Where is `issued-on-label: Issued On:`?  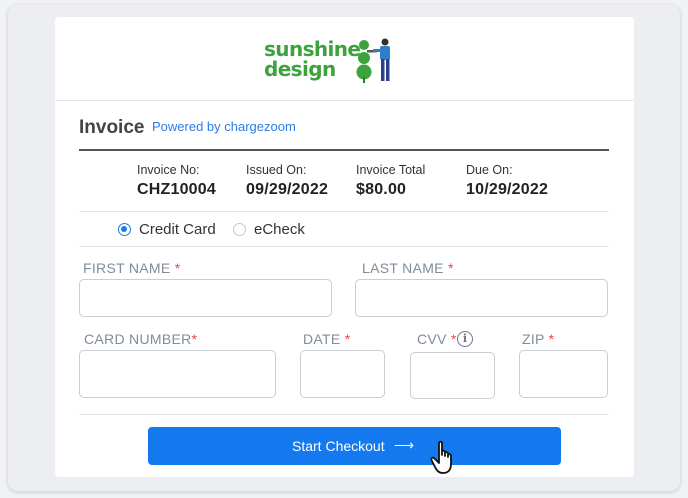
issued-on-label: Issued On: is located at coordinates (276, 170).